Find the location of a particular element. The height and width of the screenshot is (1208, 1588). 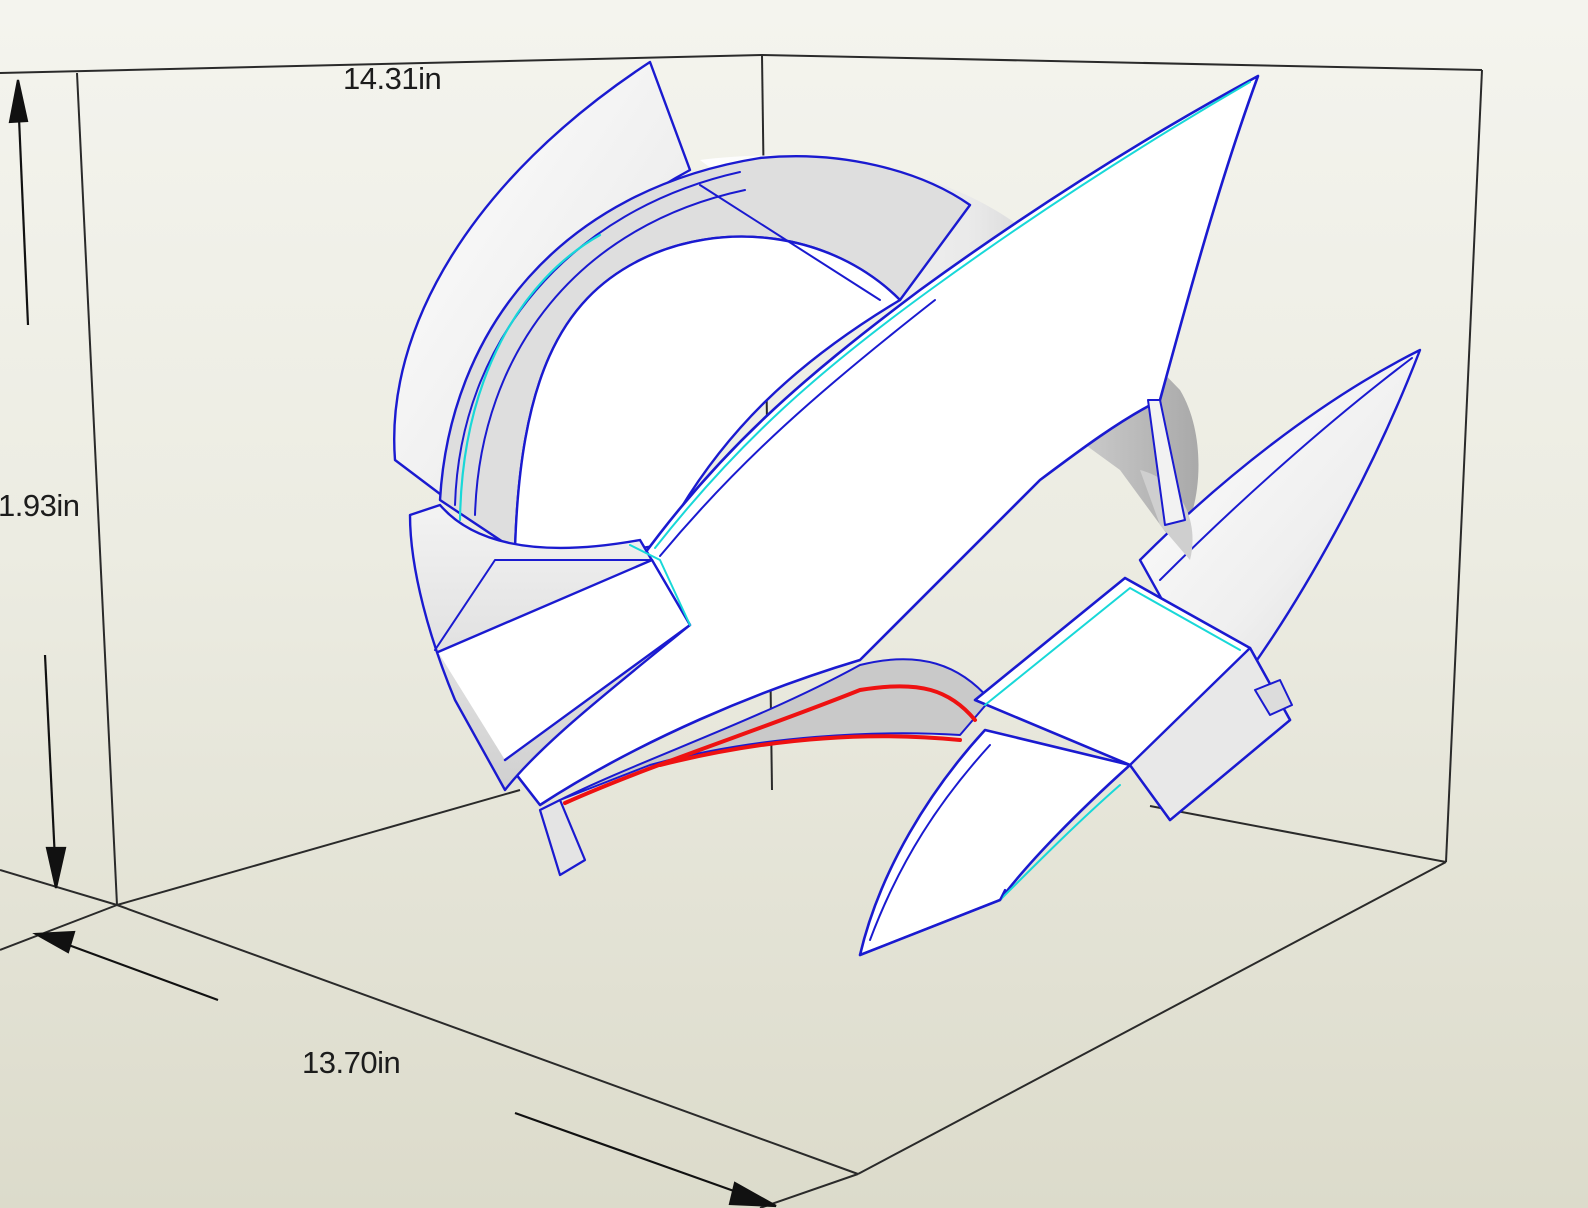

width-dimension-label: 14.31in is located at coordinates (392, 78).